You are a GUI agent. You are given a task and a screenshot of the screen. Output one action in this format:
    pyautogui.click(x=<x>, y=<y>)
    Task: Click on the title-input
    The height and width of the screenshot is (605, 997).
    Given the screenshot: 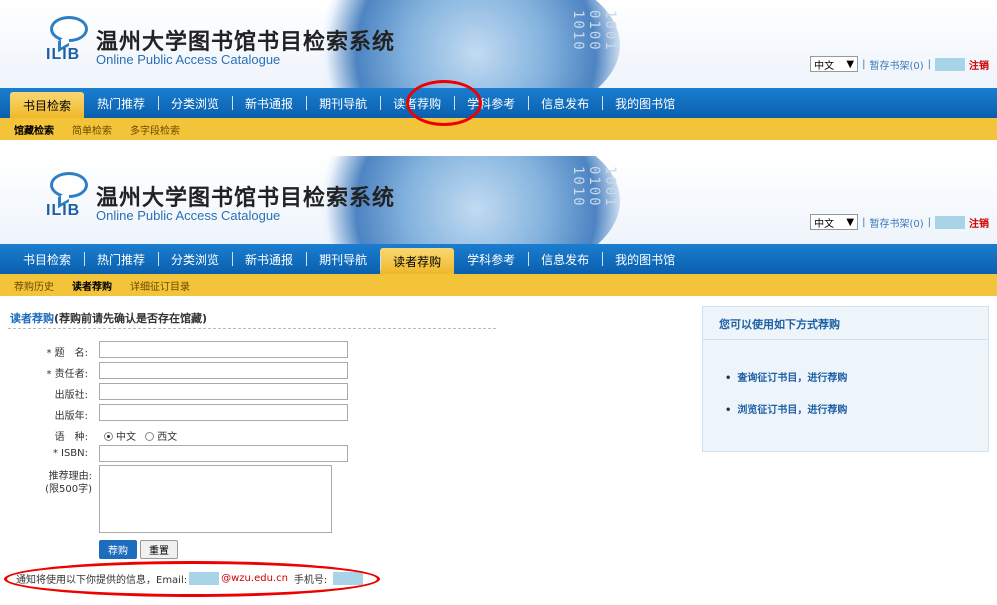 What is the action you would take?
    pyautogui.click(x=223, y=349)
    